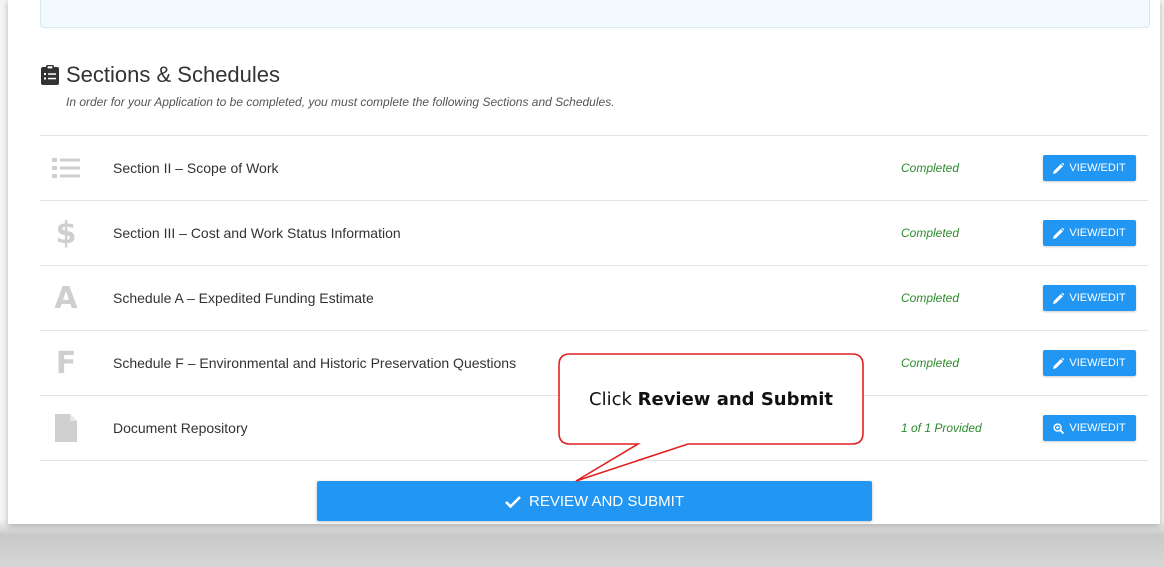 This screenshot has height=567, width=1164. I want to click on page-title: Sections & Schedules, so click(173, 74).